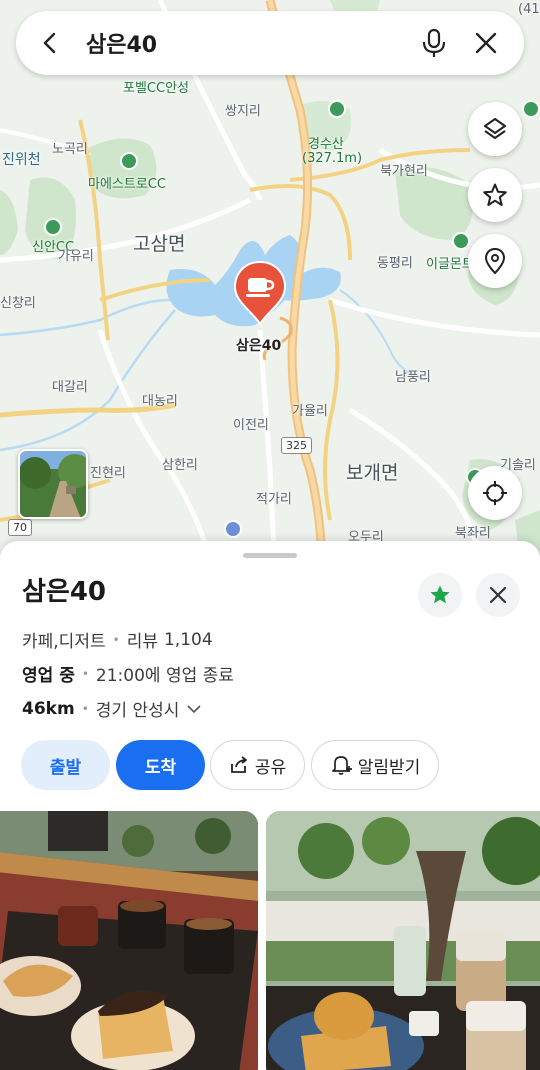 This screenshot has width=540, height=1070. I want to click on map-label: 보개면, so click(372, 473).